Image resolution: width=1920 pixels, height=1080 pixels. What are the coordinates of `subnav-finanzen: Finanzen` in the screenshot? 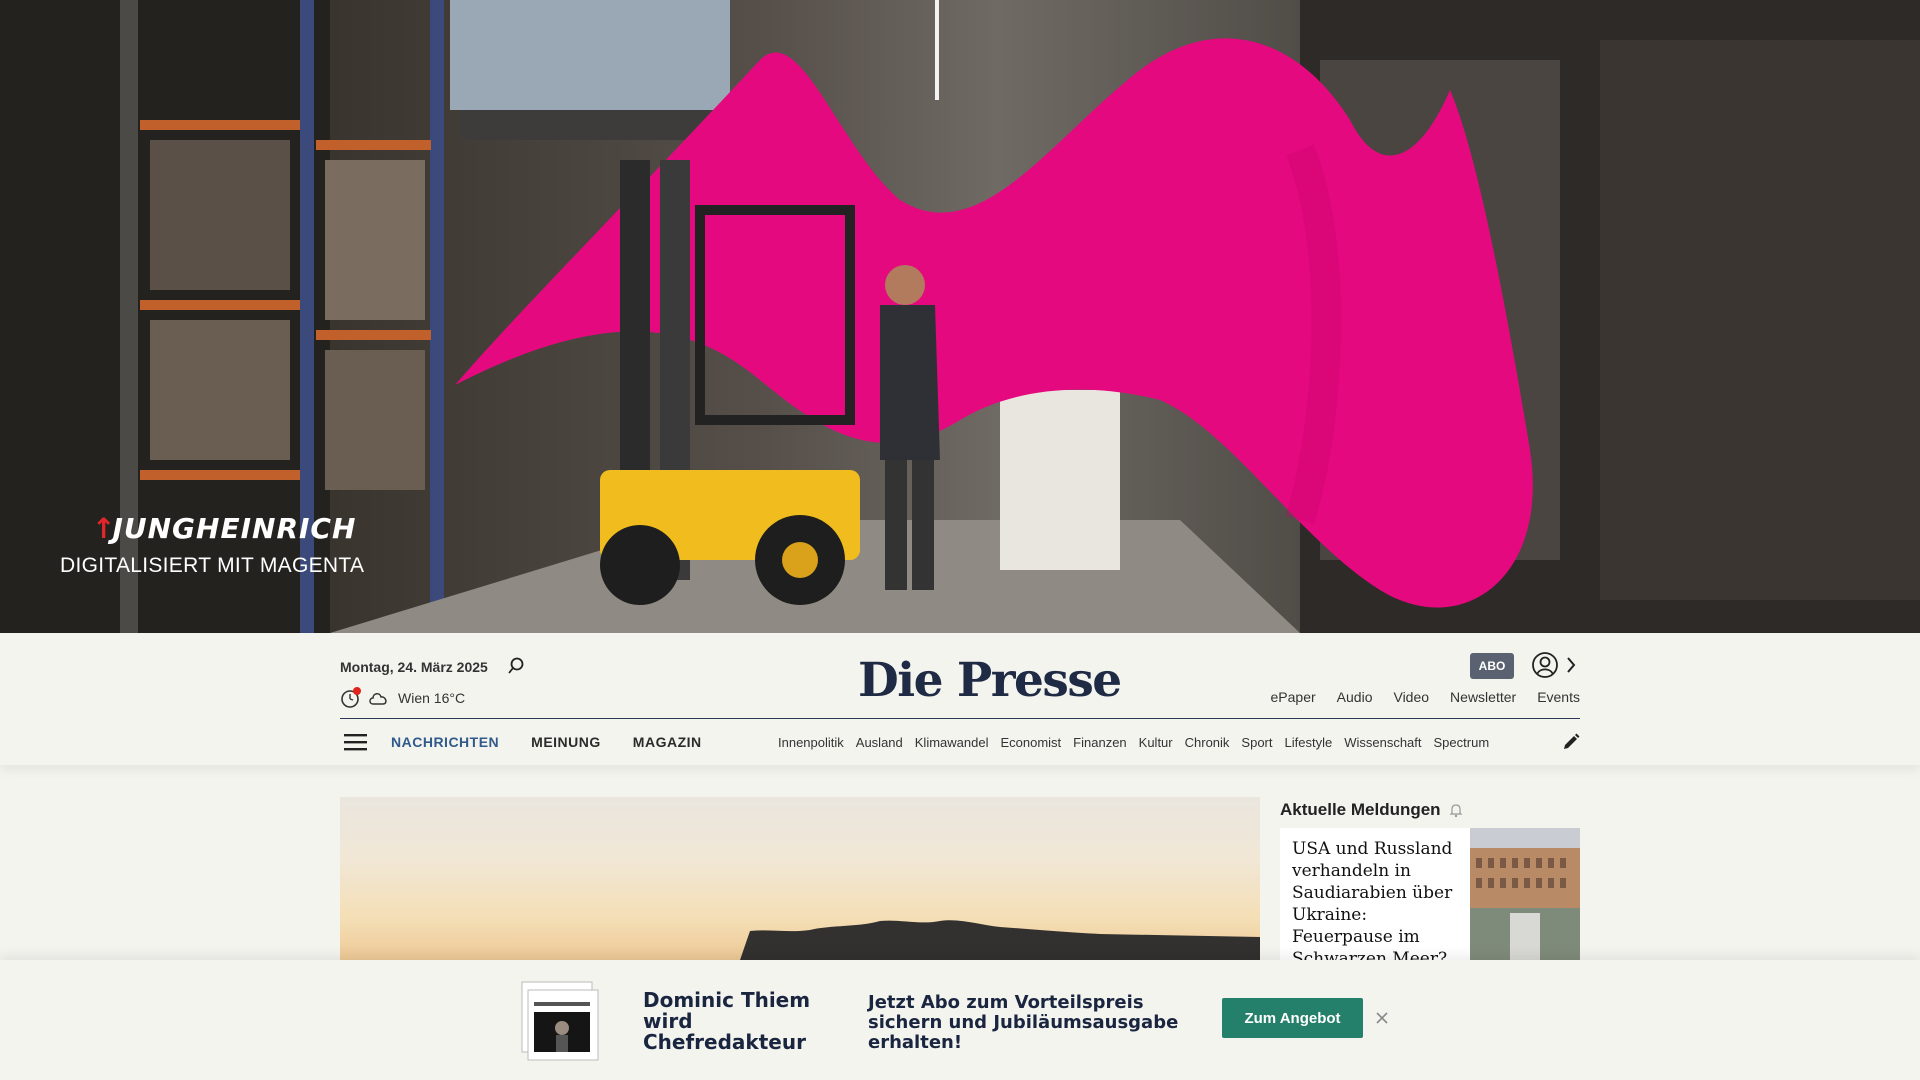 It's located at (1099, 742).